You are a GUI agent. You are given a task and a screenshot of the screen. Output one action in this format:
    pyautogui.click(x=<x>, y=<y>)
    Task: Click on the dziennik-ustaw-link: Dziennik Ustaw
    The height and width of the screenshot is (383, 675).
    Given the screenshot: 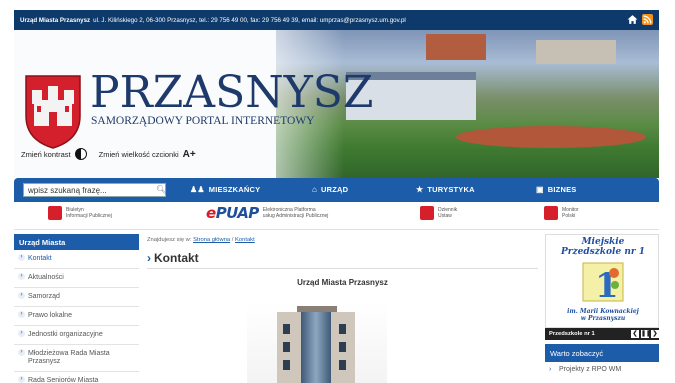 What is the action you would take?
    pyautogui.click(x=438, y=213)
    